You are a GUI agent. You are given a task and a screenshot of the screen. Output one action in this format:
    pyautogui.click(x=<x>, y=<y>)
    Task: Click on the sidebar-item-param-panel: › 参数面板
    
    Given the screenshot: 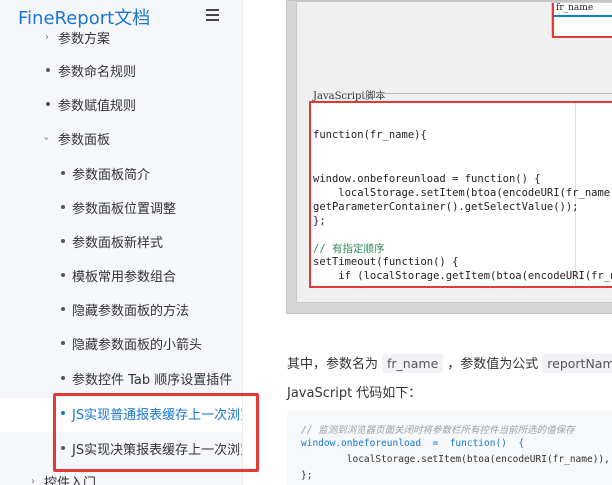 What is the action you would take?
    pyautogui.click(x=121, y=138)
    